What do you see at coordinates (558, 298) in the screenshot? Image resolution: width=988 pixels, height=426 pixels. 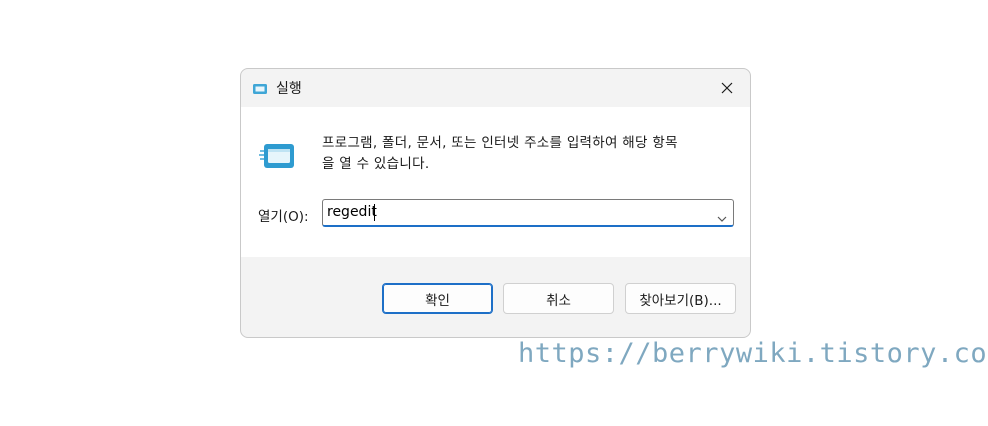 I see `cancel-button: 취소` at bounding box center [558, 298].